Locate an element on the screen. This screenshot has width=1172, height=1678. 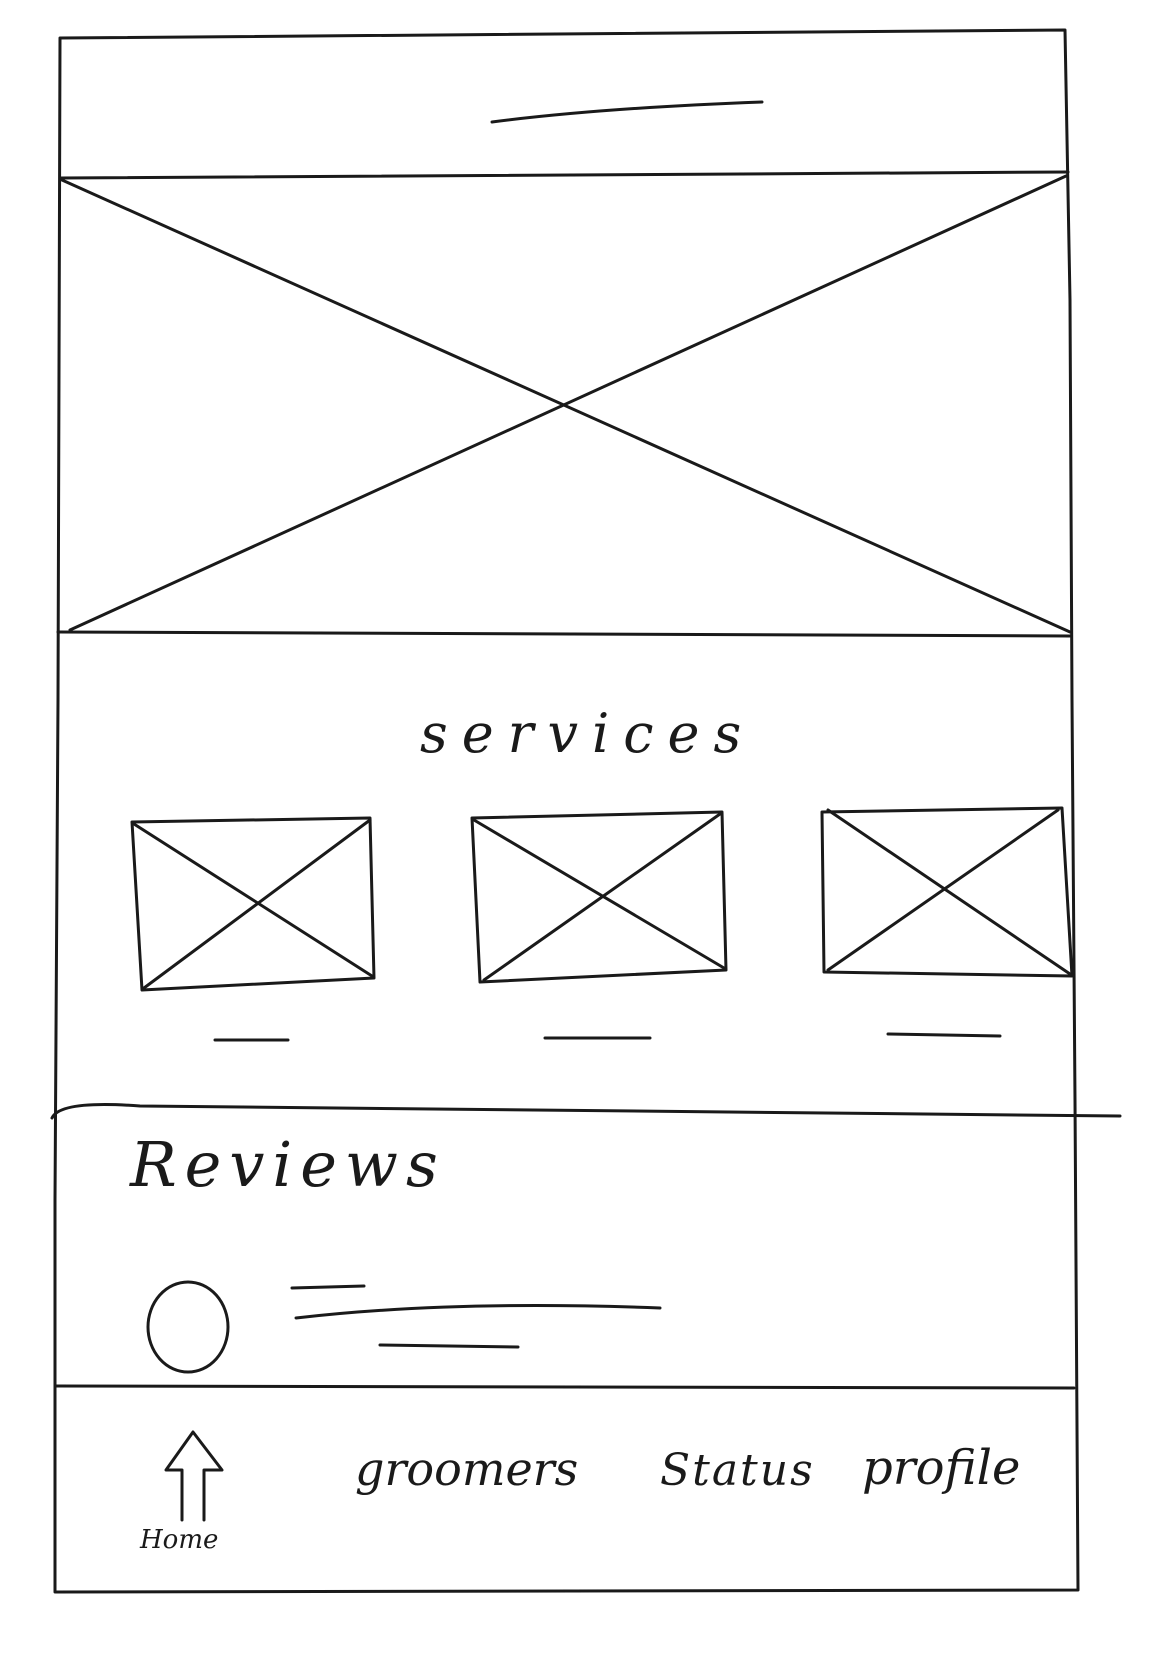
reviews-title: Reviews is located at coordinates (288, 1164).